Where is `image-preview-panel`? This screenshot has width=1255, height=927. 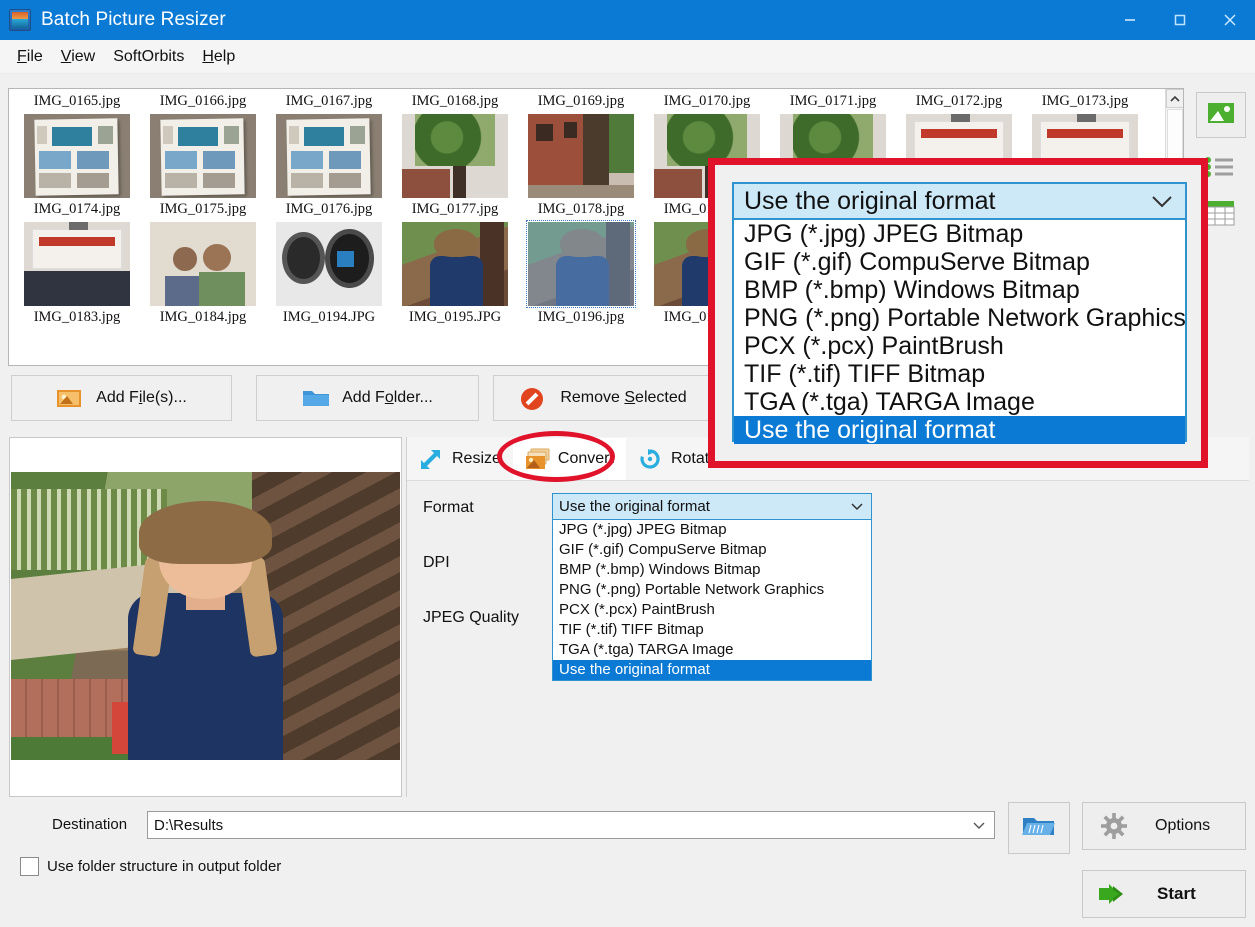 image-preview-panel is located at coordinates (205, 617).